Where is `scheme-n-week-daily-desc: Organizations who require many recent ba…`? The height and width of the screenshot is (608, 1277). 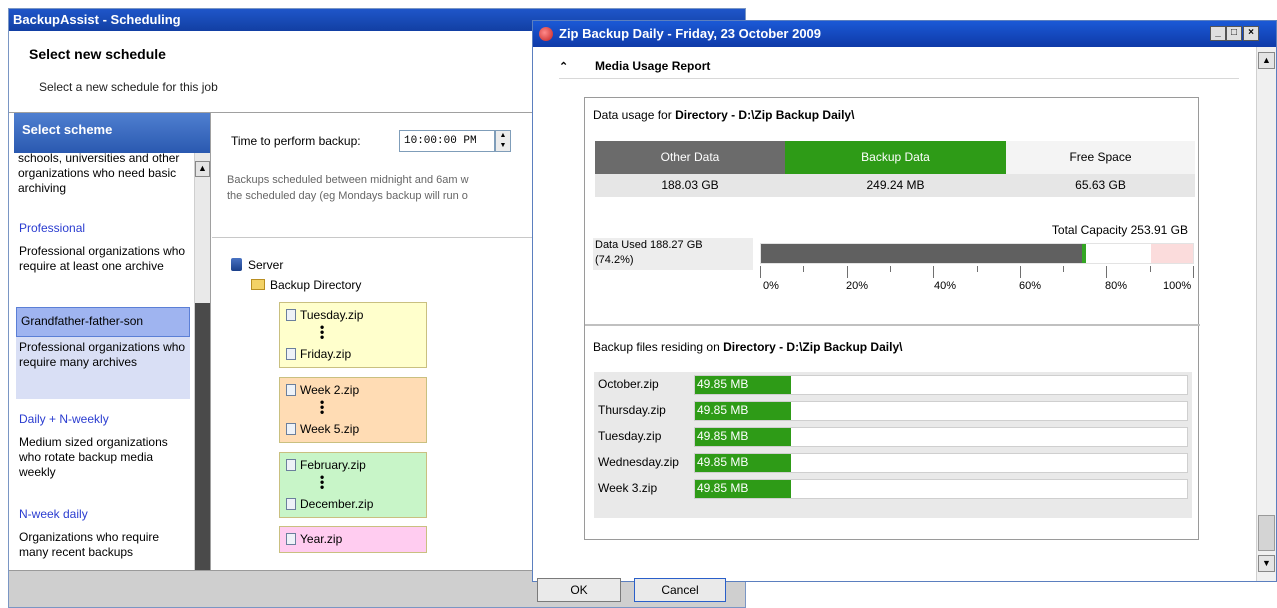
scheme-n-week-daily-desc: Organizations who require many recent ba… is located at coordinates (104, 545).